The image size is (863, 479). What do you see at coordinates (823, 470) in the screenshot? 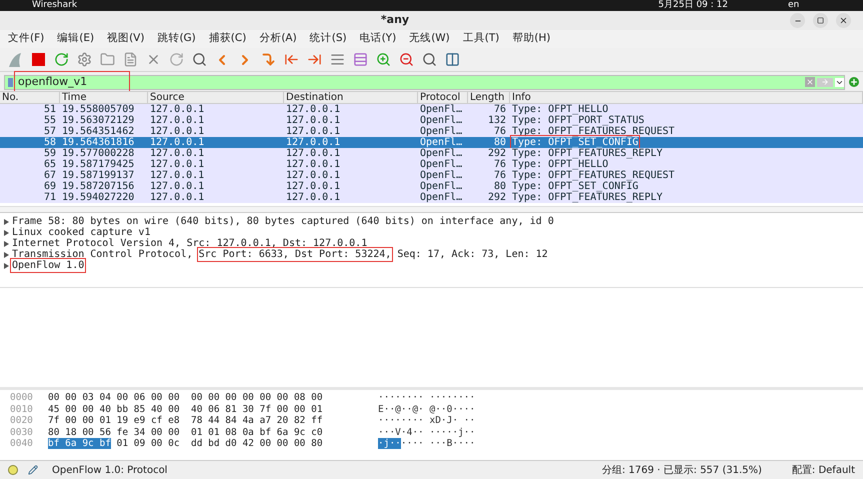
I see `profile-text: 配置: Default` at bounding box center [823, 470].